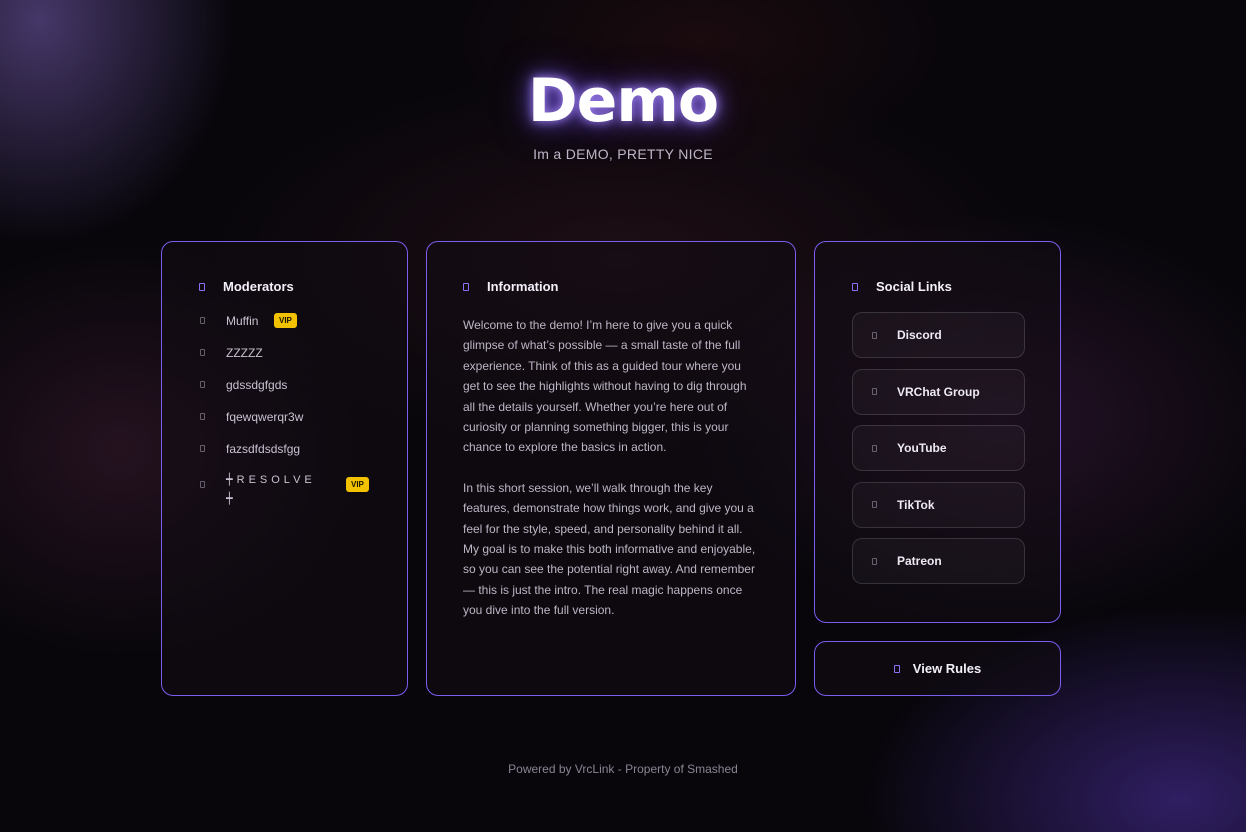 Image resolution: width=1246 pixels, height=832 pixels. I want to click on footer: Powered by VrcLink - Property of Smashed, so click(623, 769).